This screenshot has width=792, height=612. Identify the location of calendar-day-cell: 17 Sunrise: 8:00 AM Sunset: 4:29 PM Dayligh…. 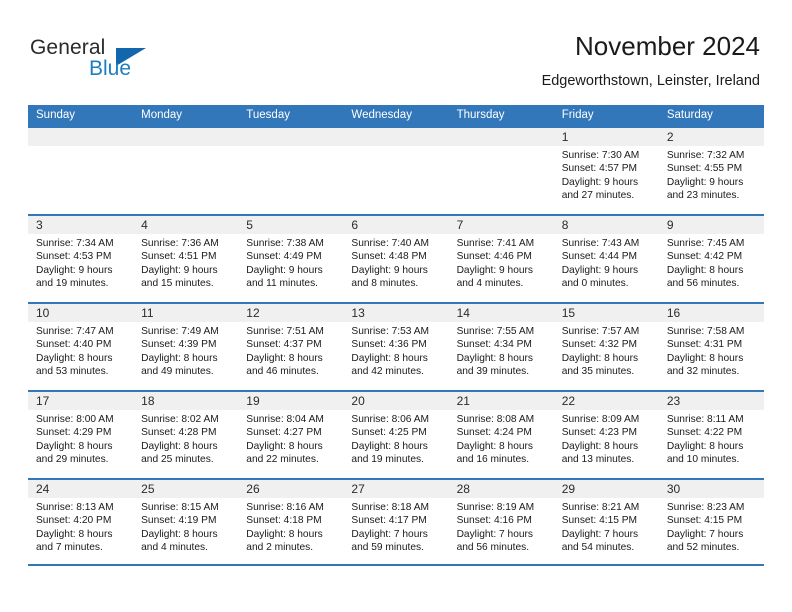
(81, 435).